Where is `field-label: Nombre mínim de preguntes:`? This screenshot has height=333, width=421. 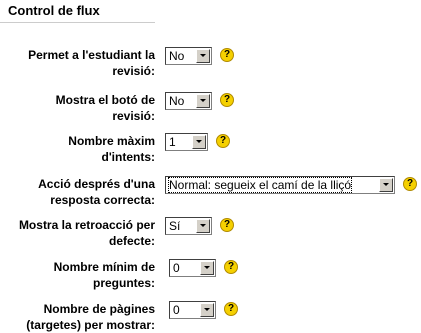
field-label: Nombre mínim de preguntes: is located at coordinates (104, 275).